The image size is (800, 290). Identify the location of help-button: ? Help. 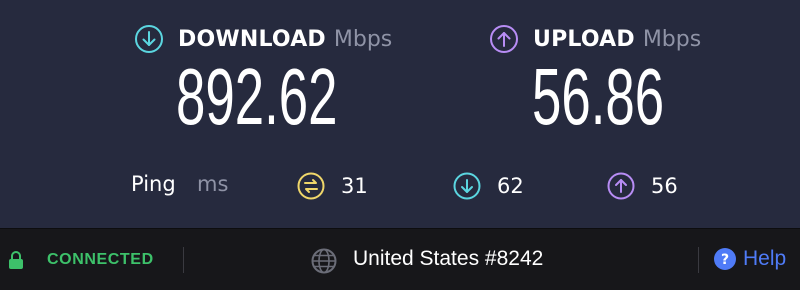
(749, 259).